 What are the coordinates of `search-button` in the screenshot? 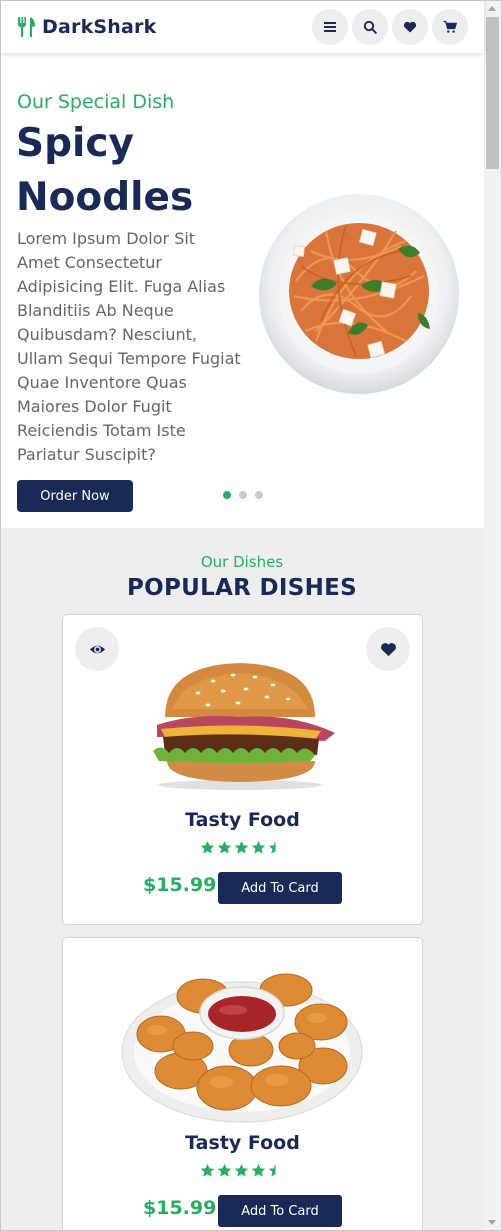 It's located at (370, 27).